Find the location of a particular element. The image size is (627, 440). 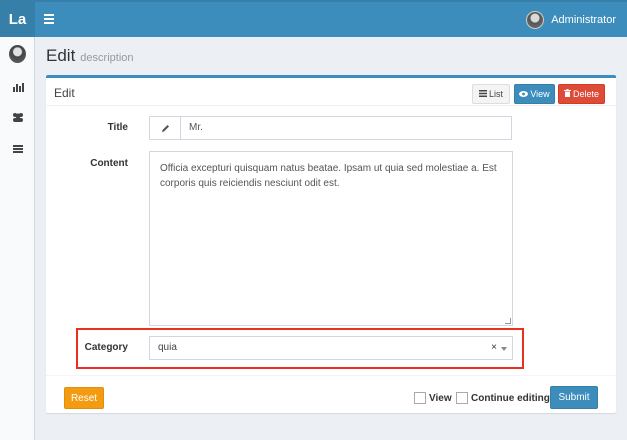

clear-icon: × is located at coordinates (494, 348).